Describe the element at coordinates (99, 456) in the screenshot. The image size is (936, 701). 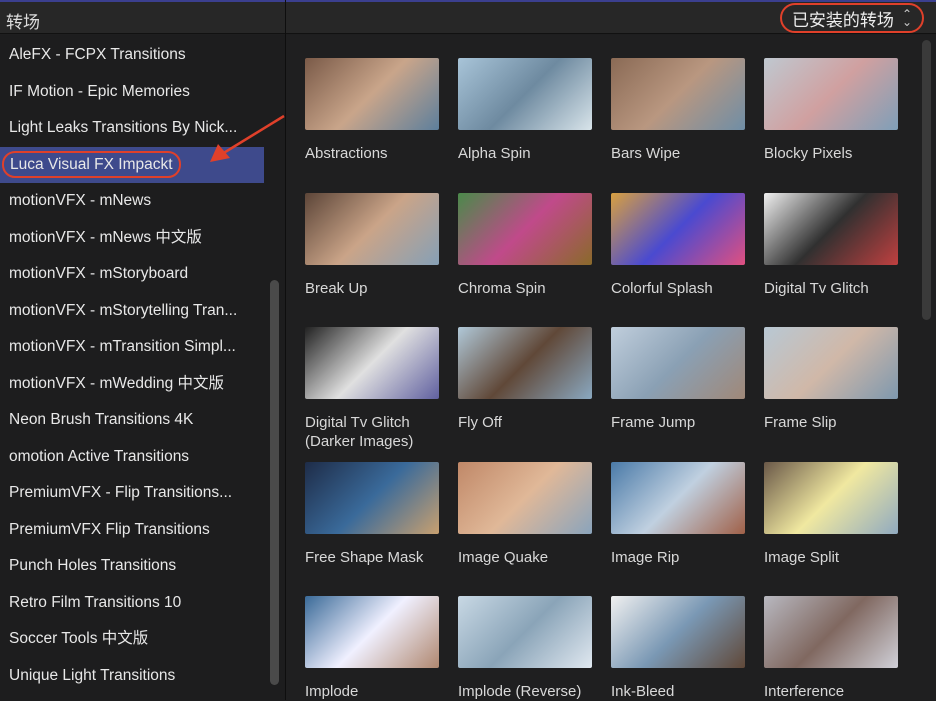
I see `sidebar-item-label: omotion Active Transitions` at that location.